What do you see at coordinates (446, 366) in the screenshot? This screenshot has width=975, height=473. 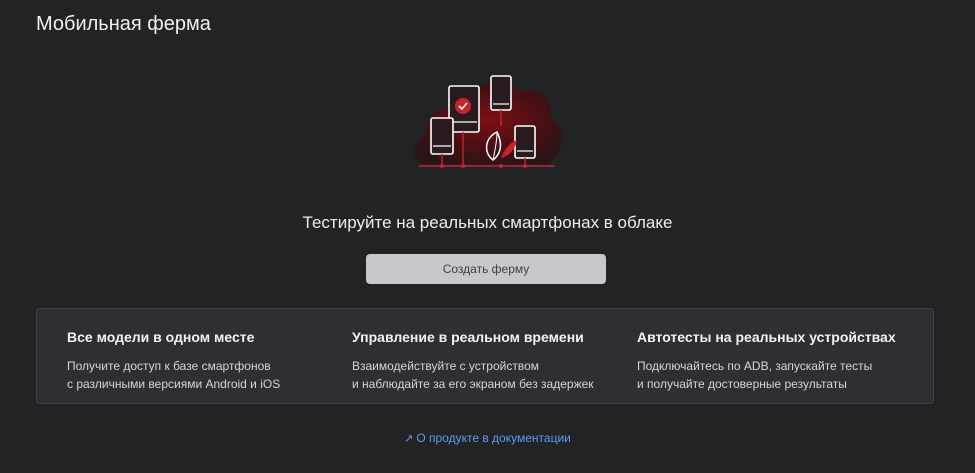 I see `feature-line: Взаимодействуйте с устройством` at bounding box center [446, 366].